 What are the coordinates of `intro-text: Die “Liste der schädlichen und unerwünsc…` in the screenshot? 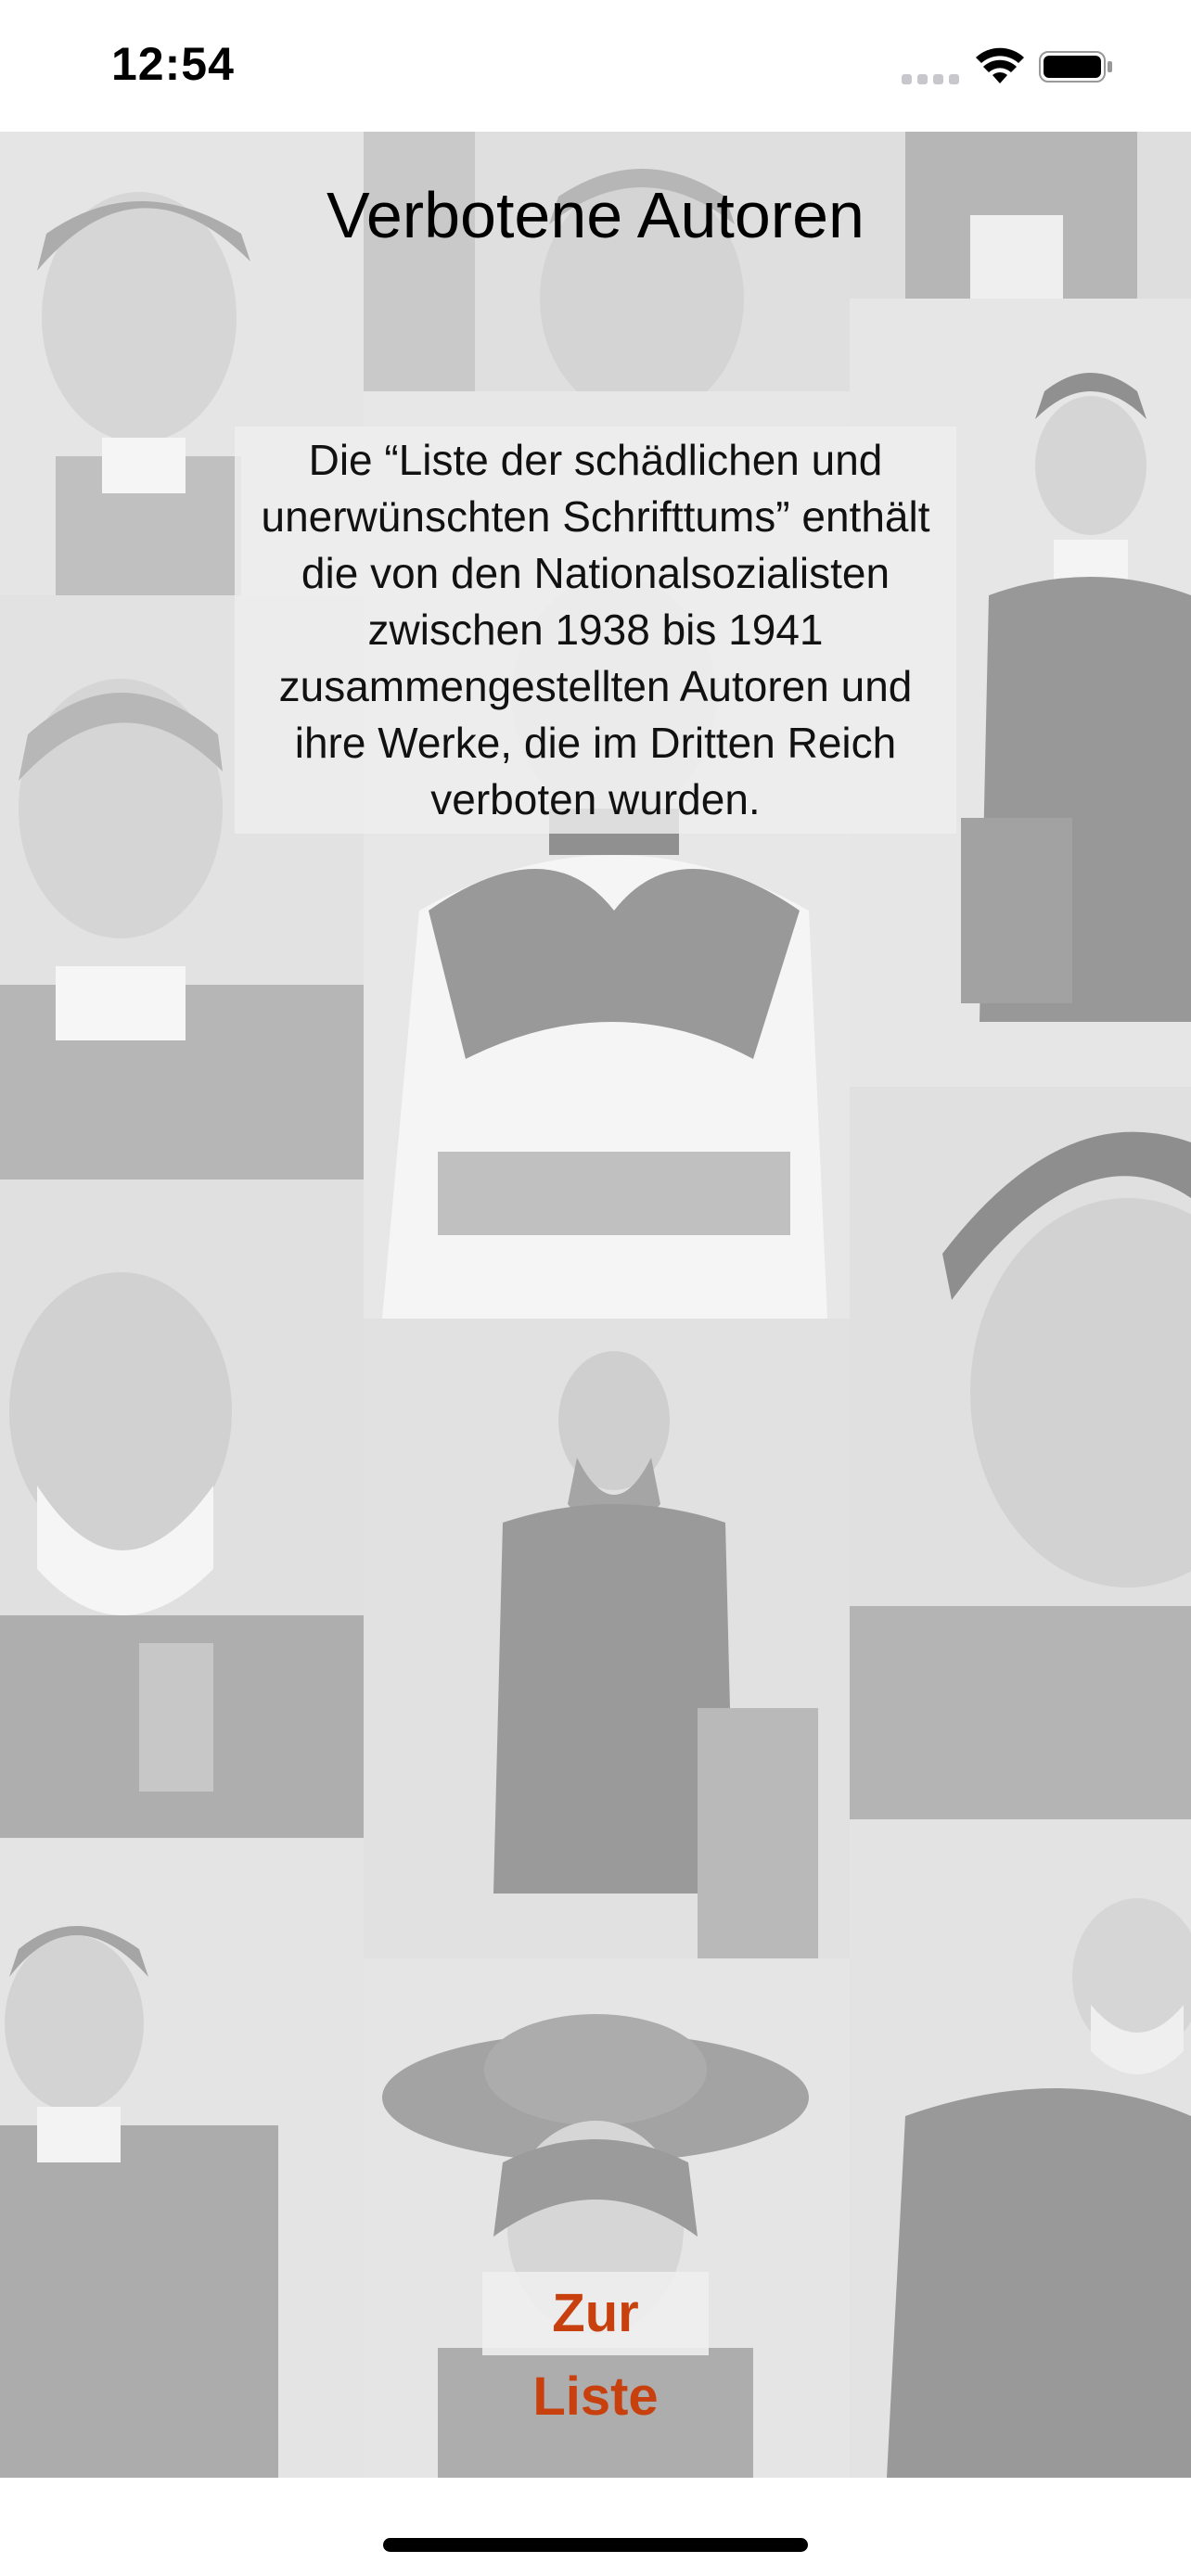 It's located at (595, 630).